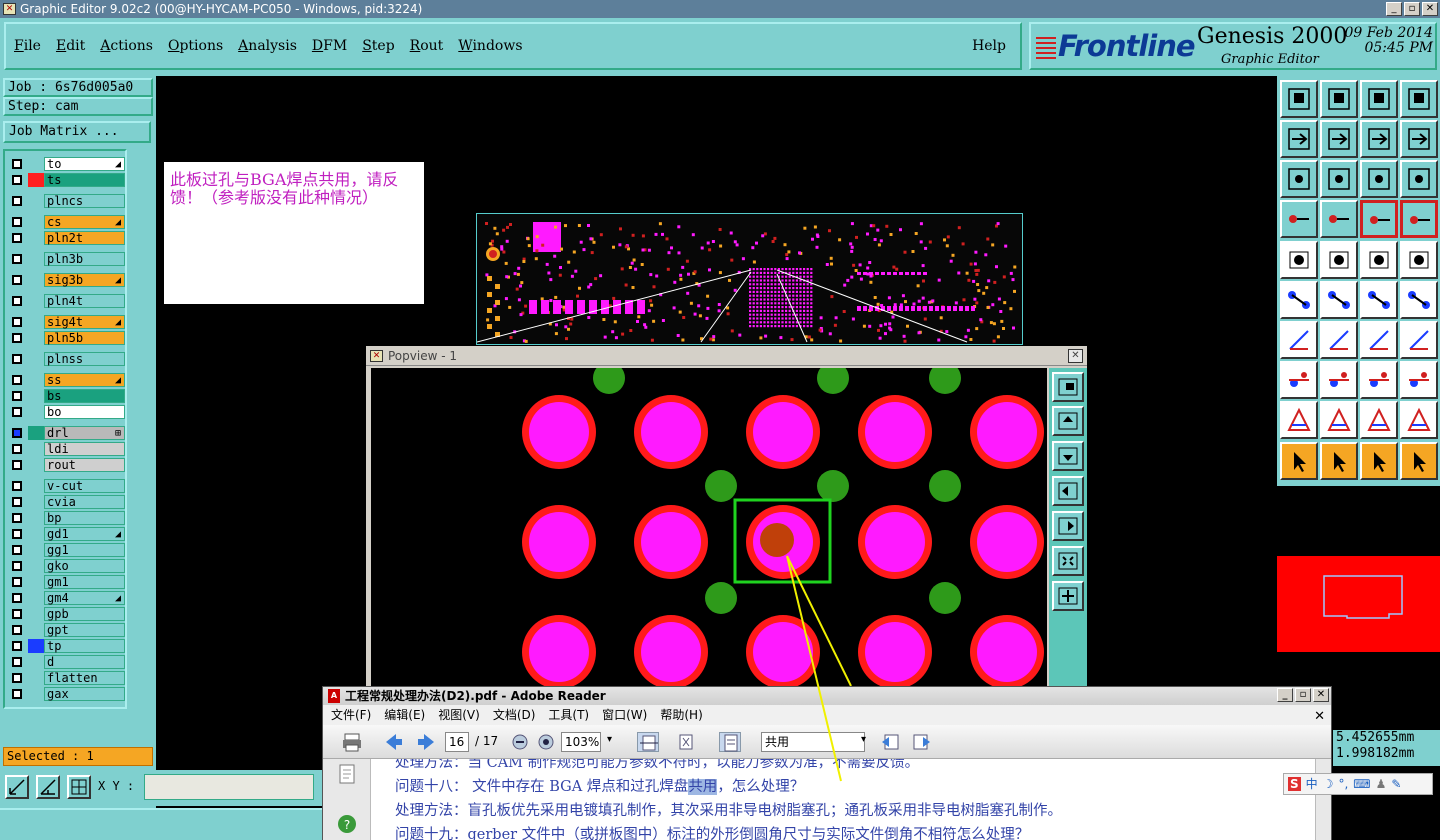  Describe the element at coordinates (1419, 420) in the screenshot. I see `triangle-c-icon` at that location.